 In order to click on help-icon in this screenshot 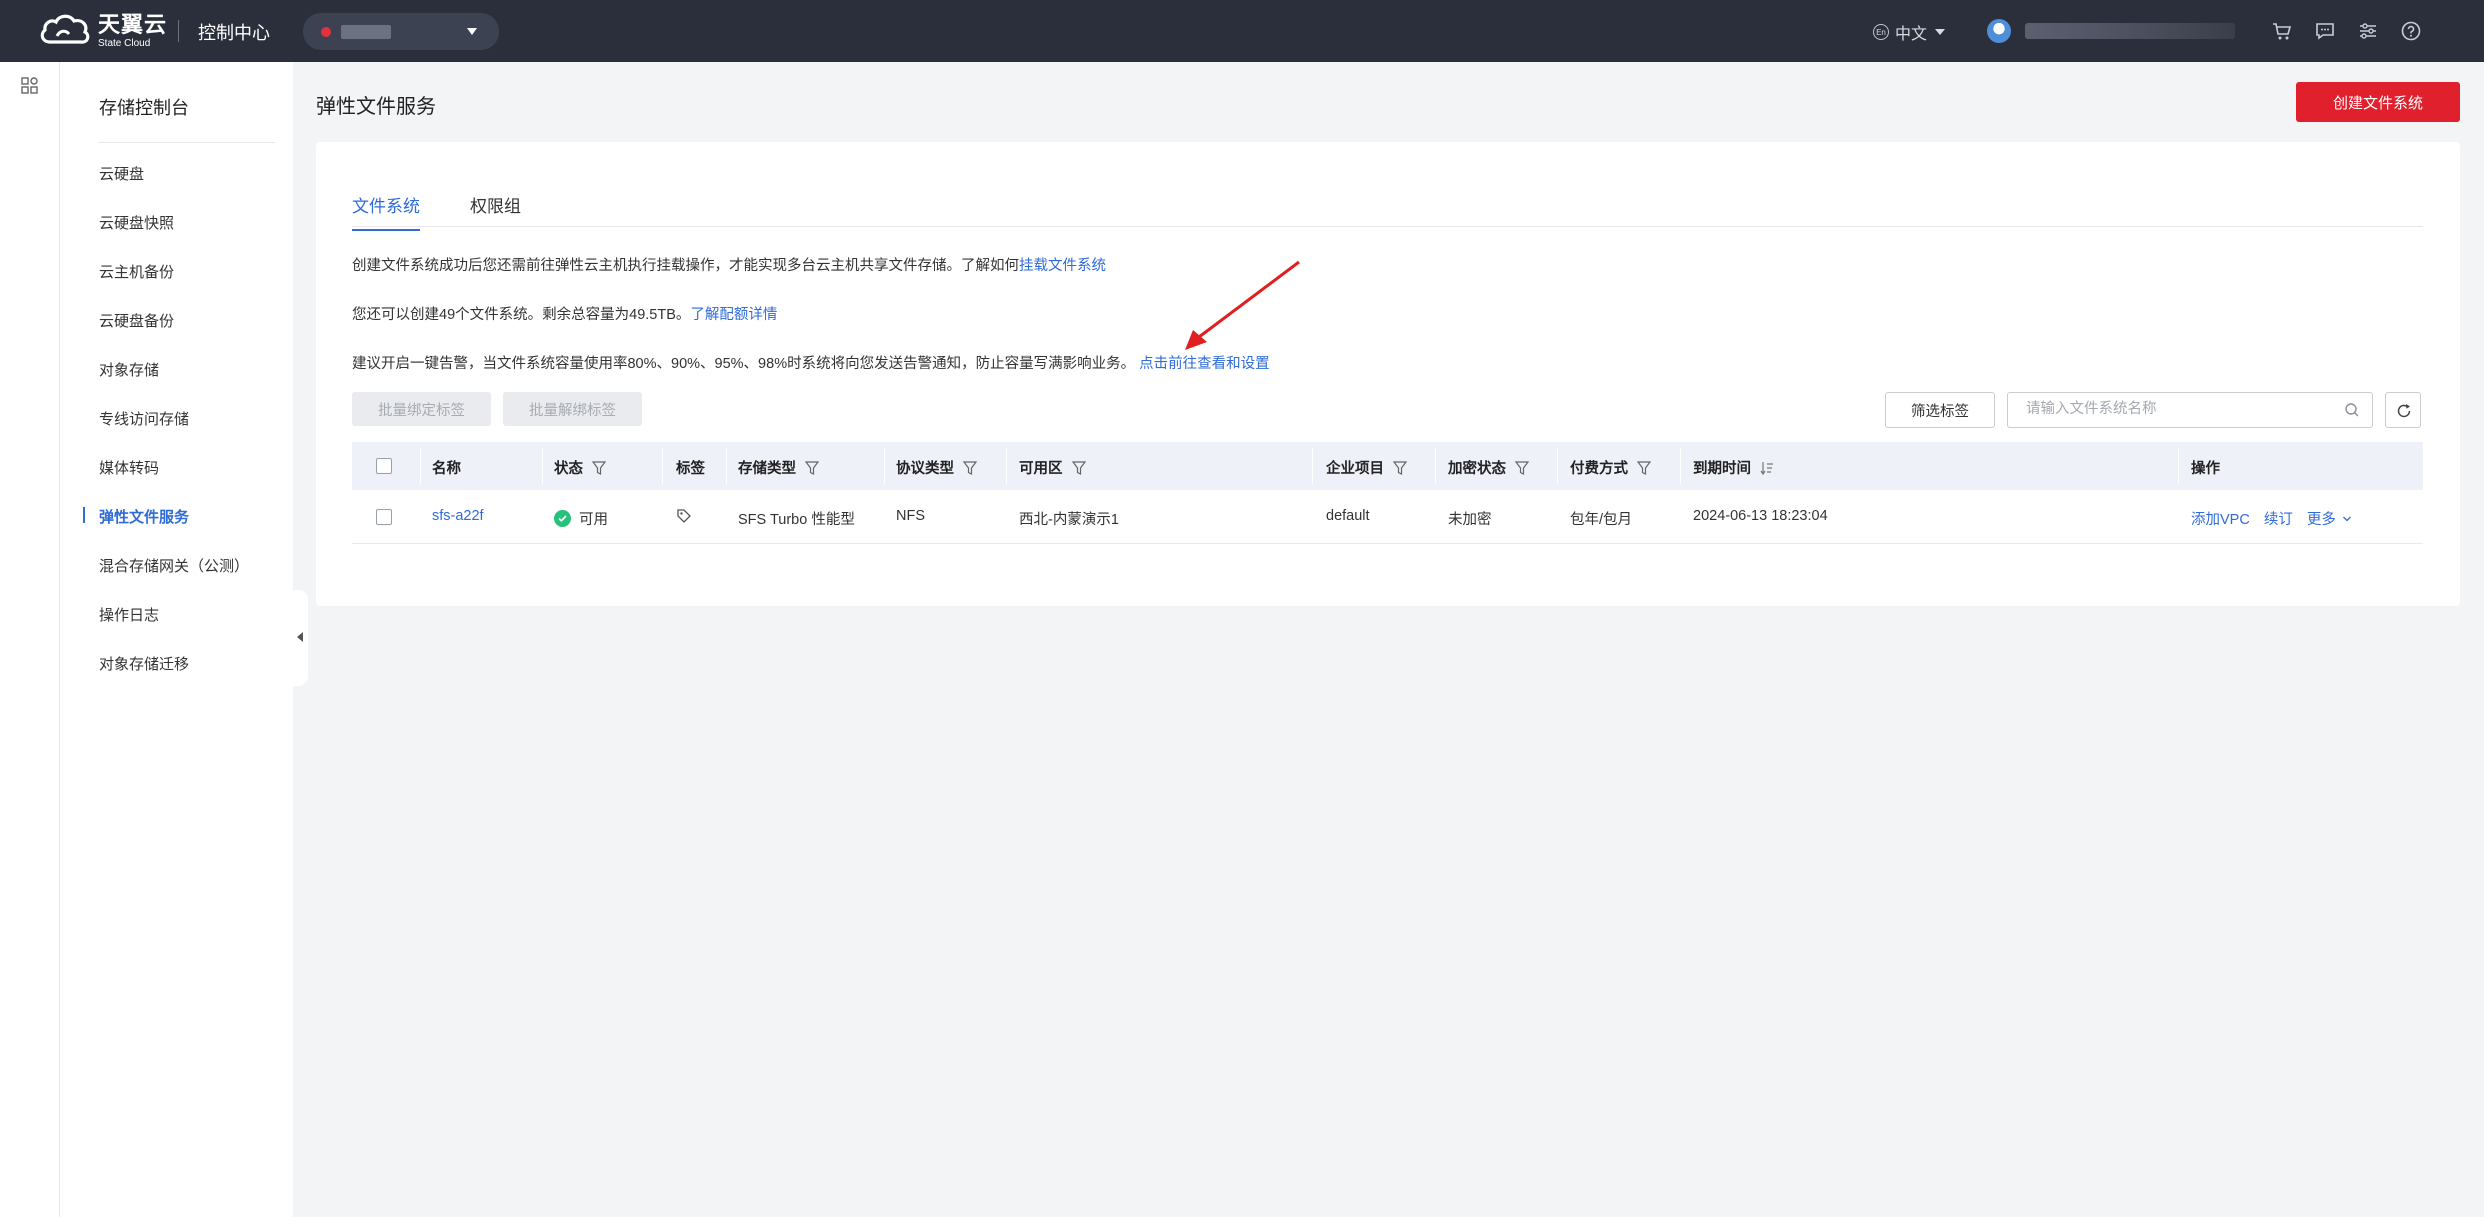, I will do `click(2411, 31)`.